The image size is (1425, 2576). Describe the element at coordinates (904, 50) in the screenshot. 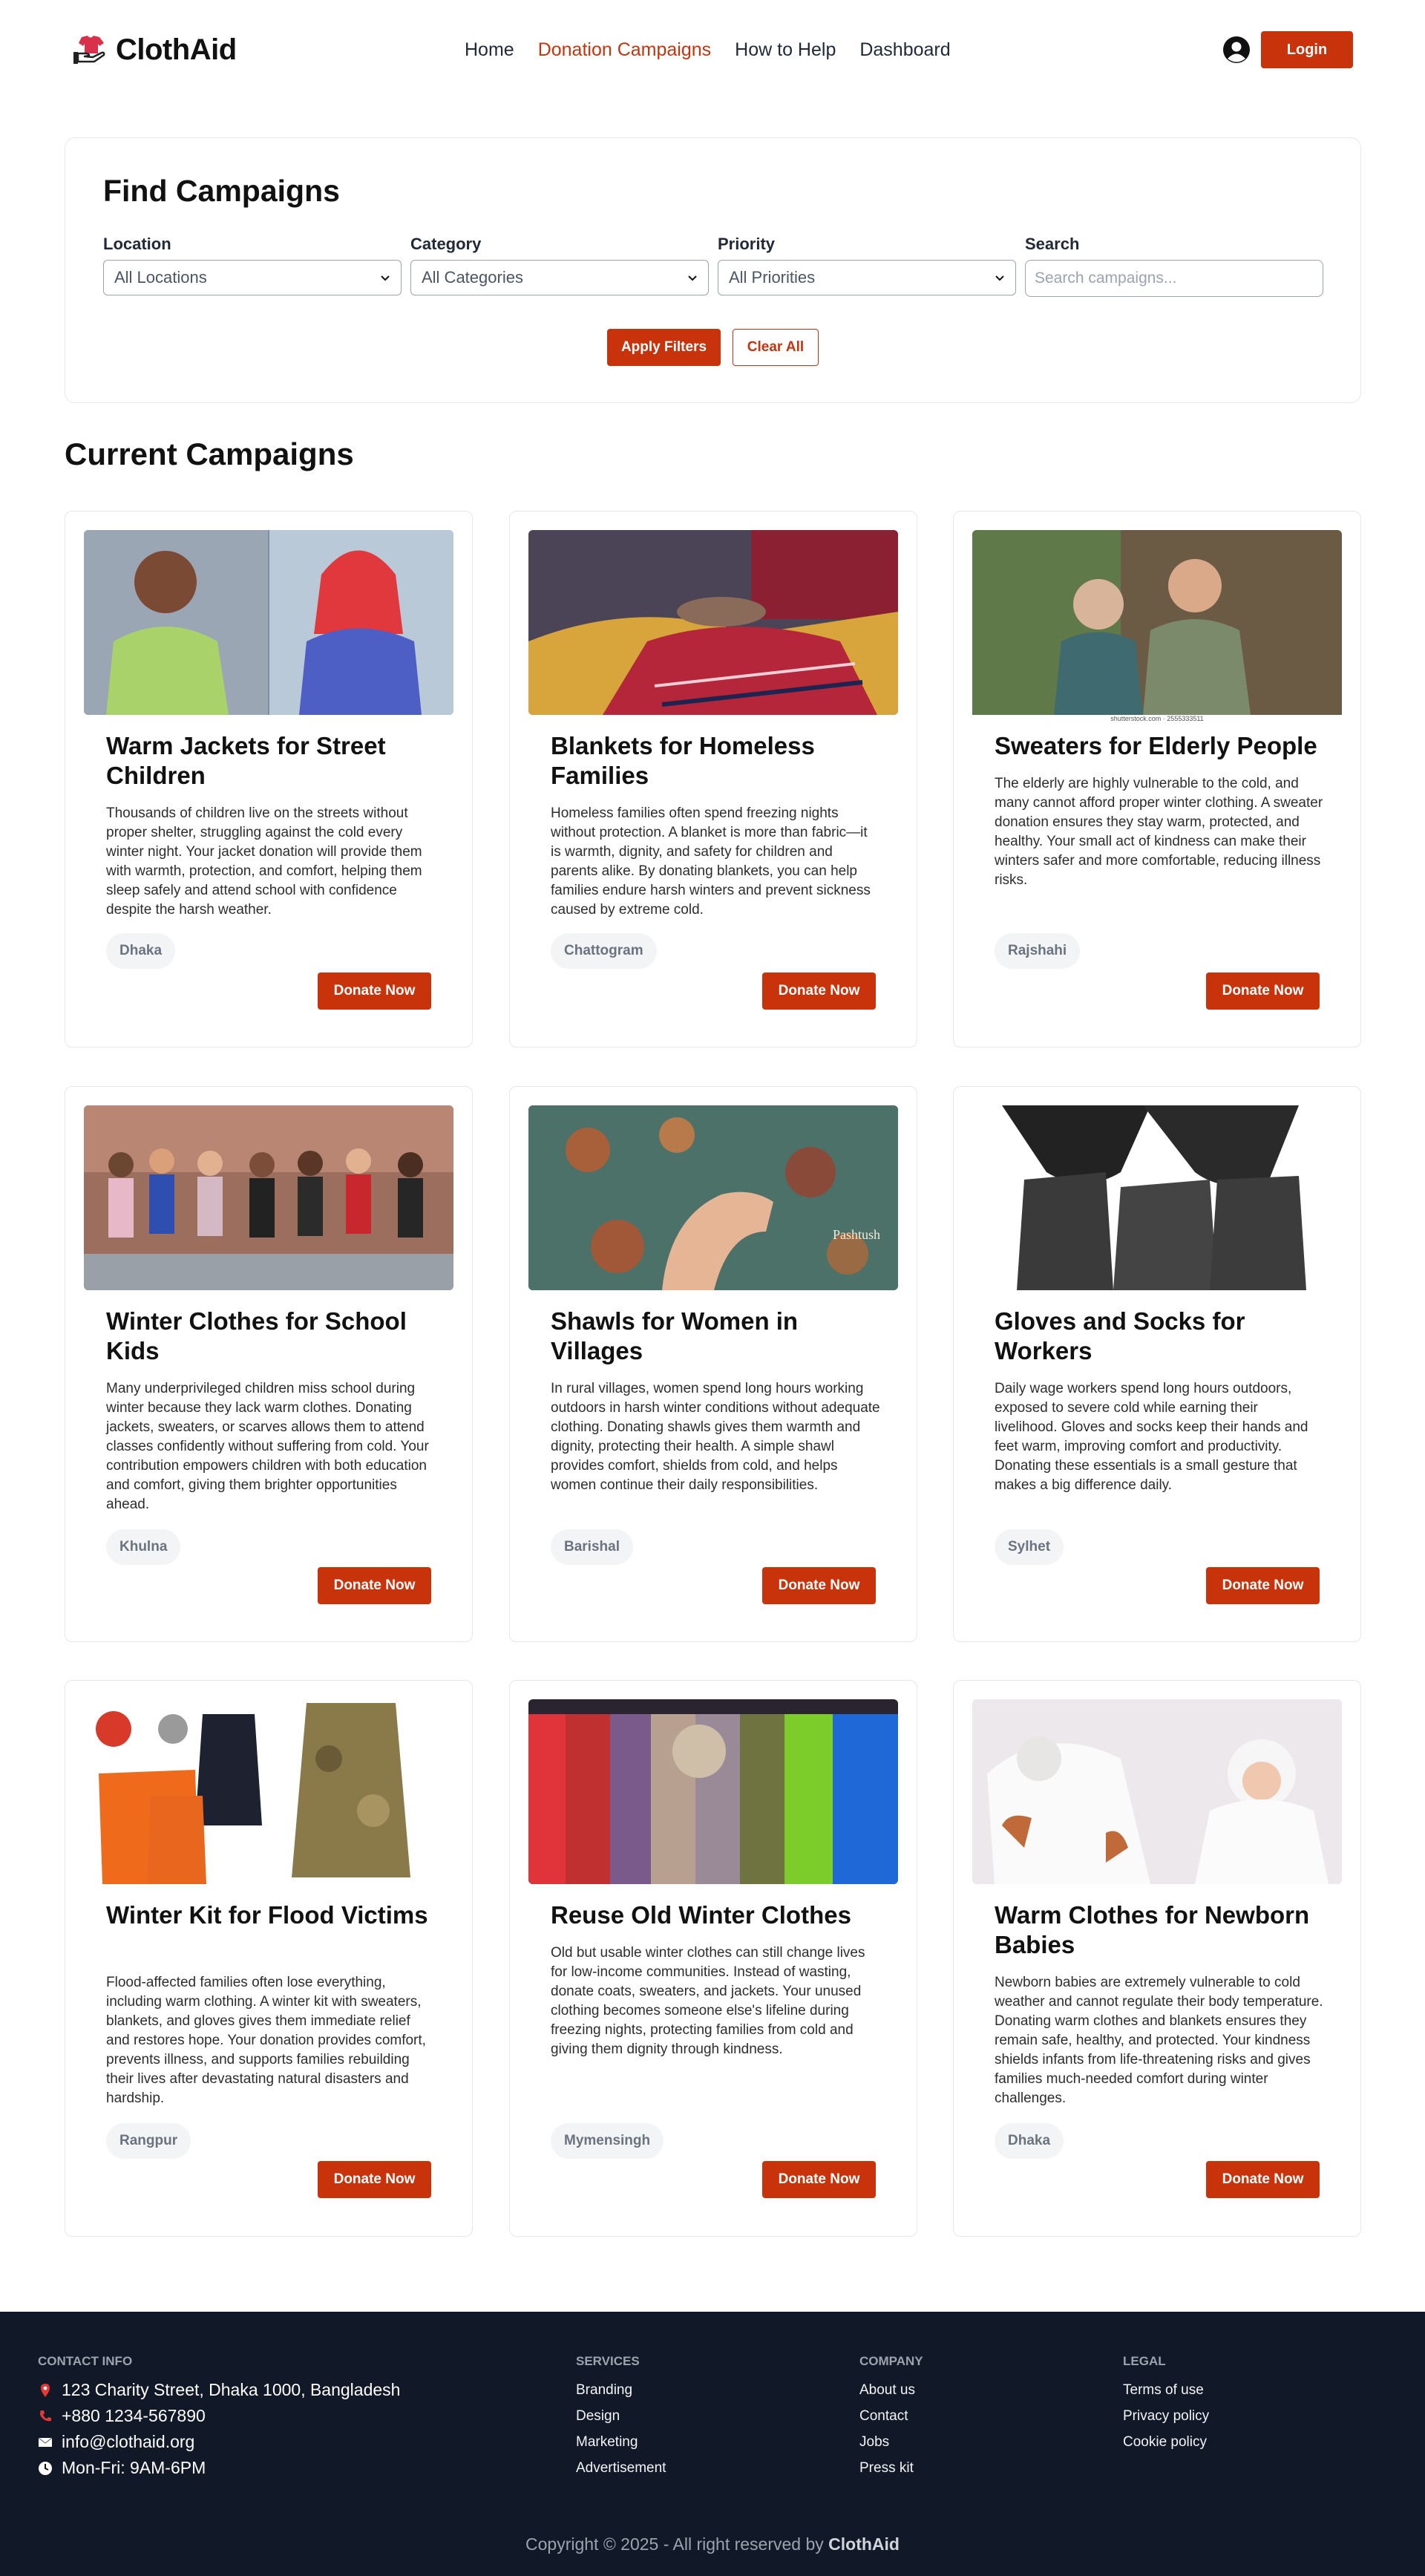

I see `nav-dashboard: Dashboard` at that location.